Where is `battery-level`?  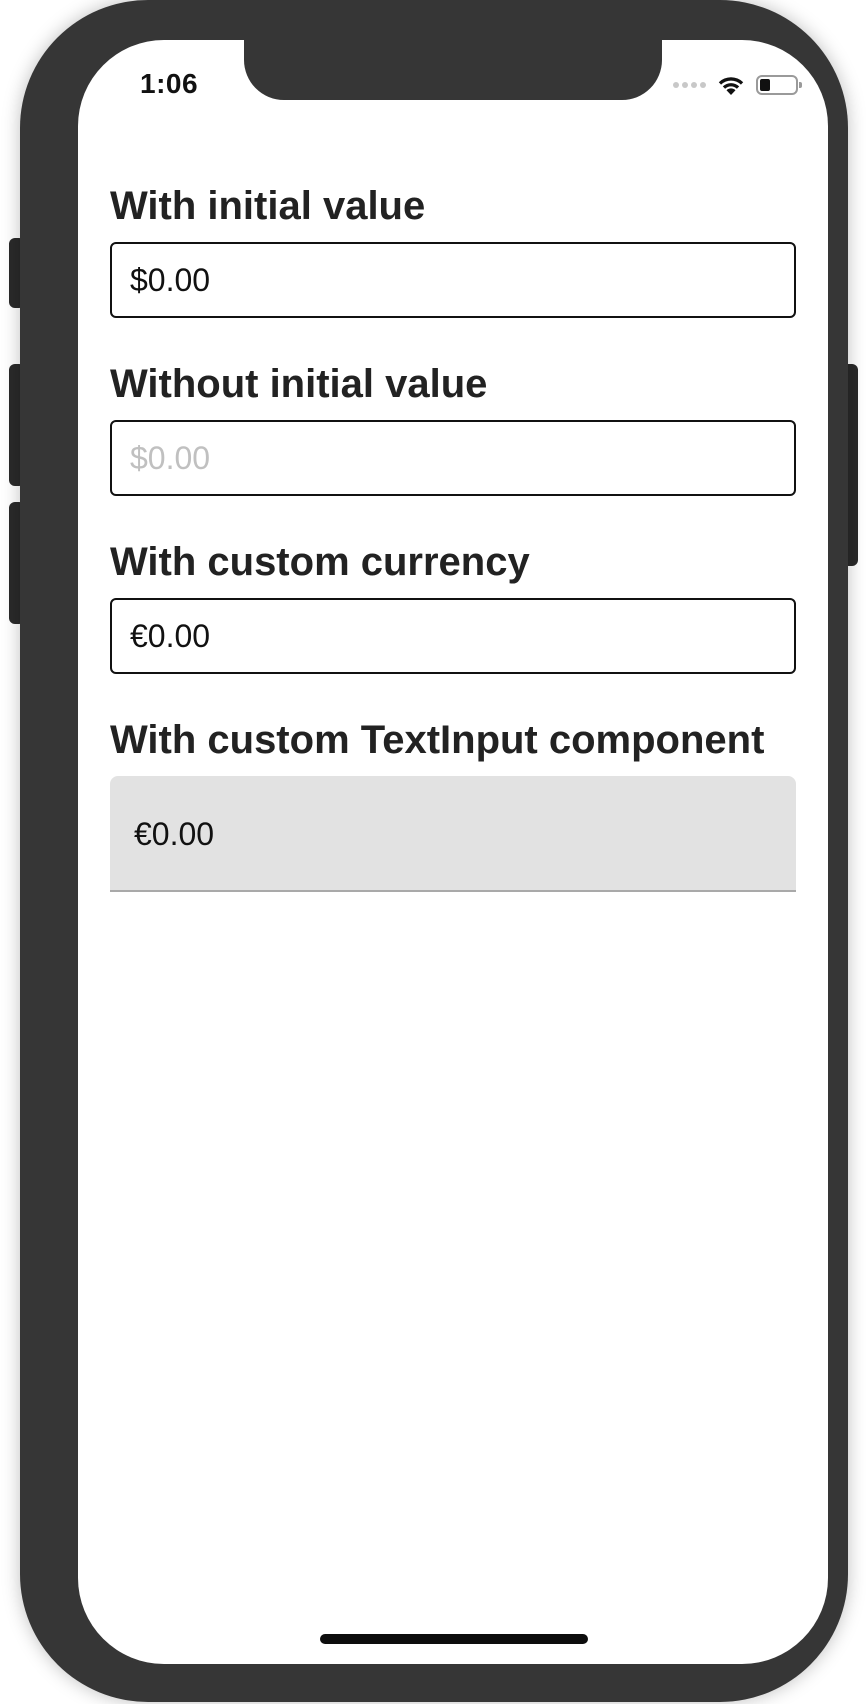
battery-level is located at coordinates (765, 85).